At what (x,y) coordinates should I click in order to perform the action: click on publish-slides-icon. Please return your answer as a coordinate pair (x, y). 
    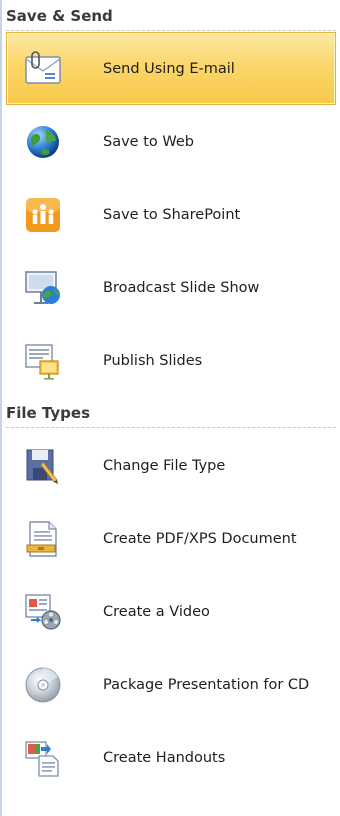
    Looking at the image, I should click on (43, 361).